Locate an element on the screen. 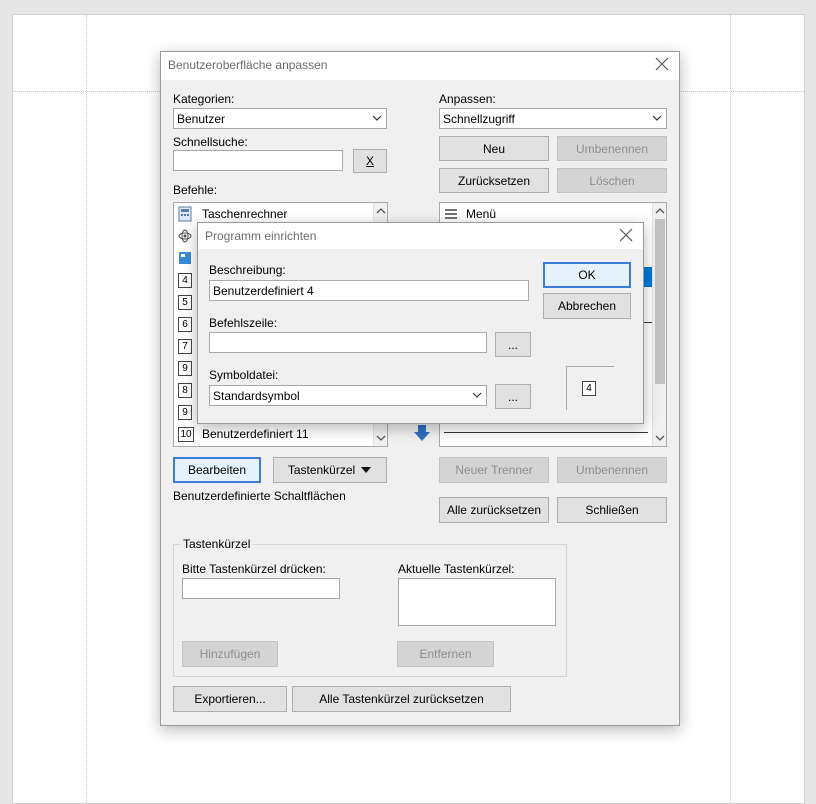  loeschen-label: Löschen is located at coordinates (612, 180).